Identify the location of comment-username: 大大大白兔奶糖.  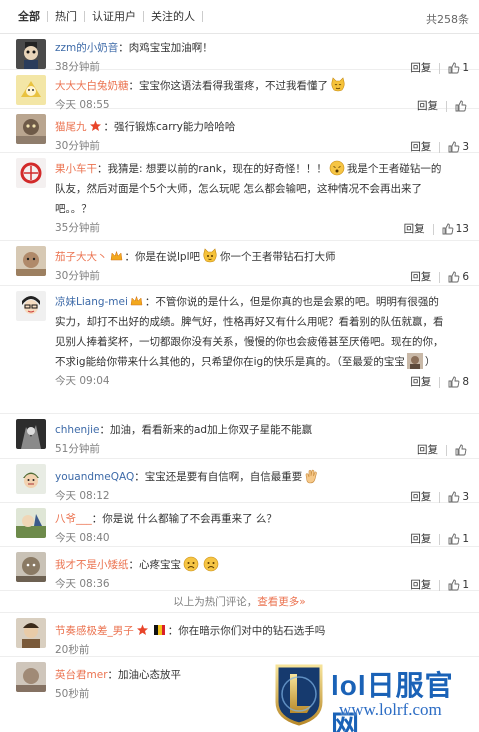
(92, 86).